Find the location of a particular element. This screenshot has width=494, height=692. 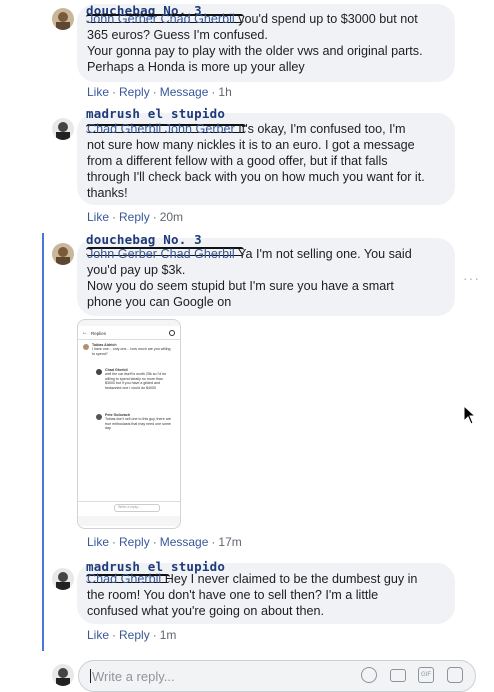

phone-status-bar is located at coordinates (129, 323).